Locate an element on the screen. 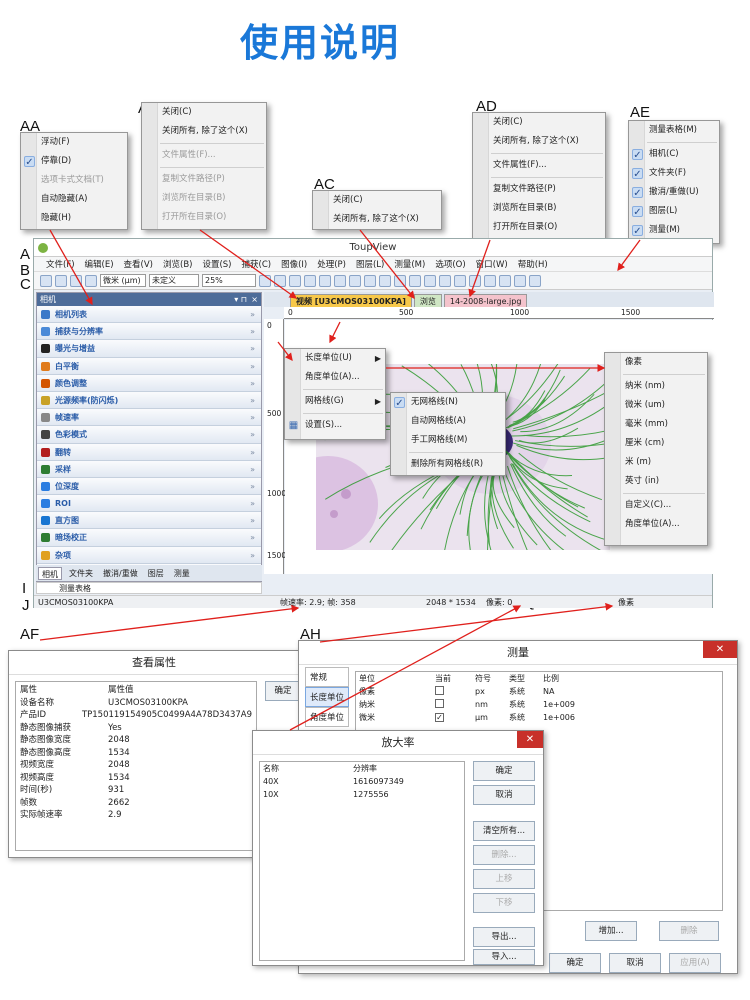 The width and height of the screenshot is (750, 1000). parallel-tool-icon is located at coordinates (355, 280).